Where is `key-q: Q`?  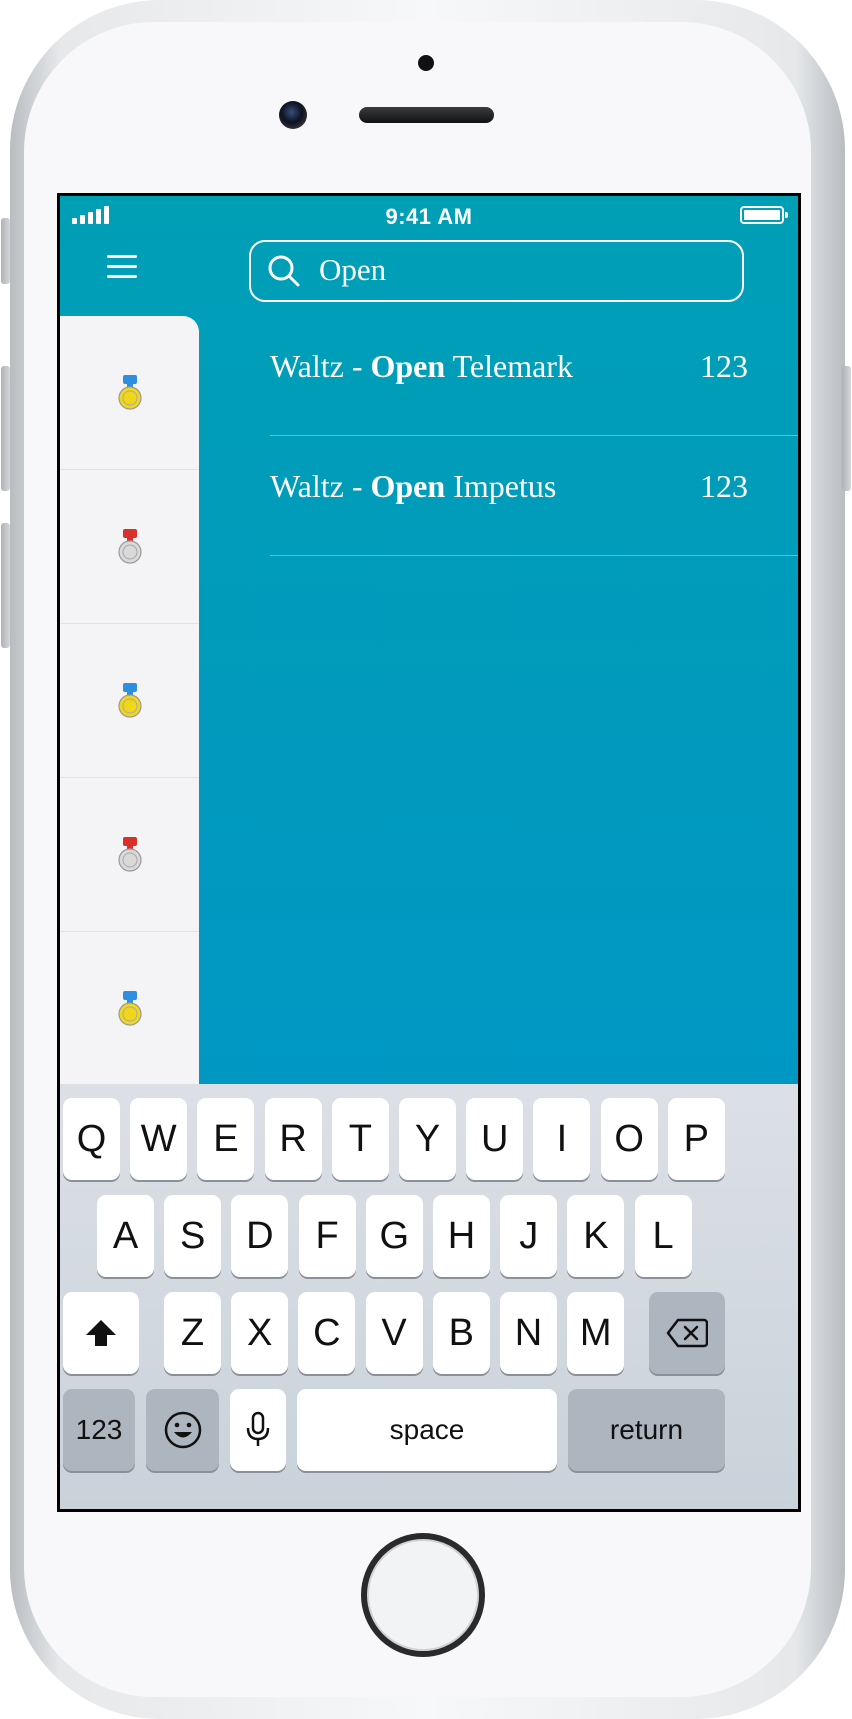 key-q: Q is located at coordinates (91, 1139).